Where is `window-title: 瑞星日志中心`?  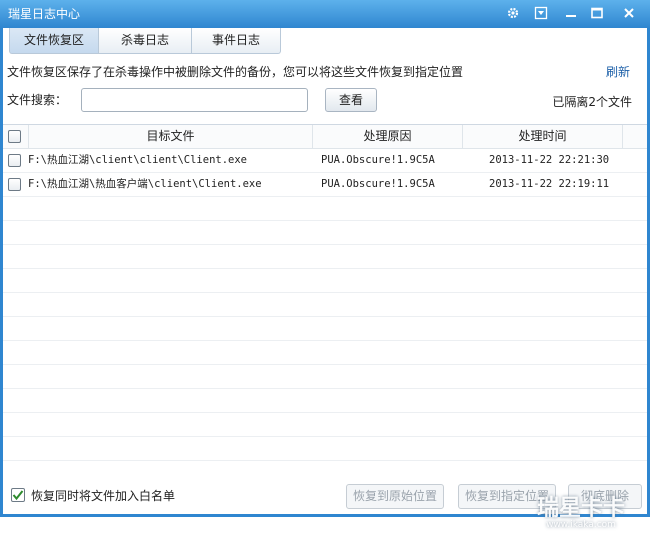
window-title: 瑞星日志中心 is located at coordinates (44, 14).